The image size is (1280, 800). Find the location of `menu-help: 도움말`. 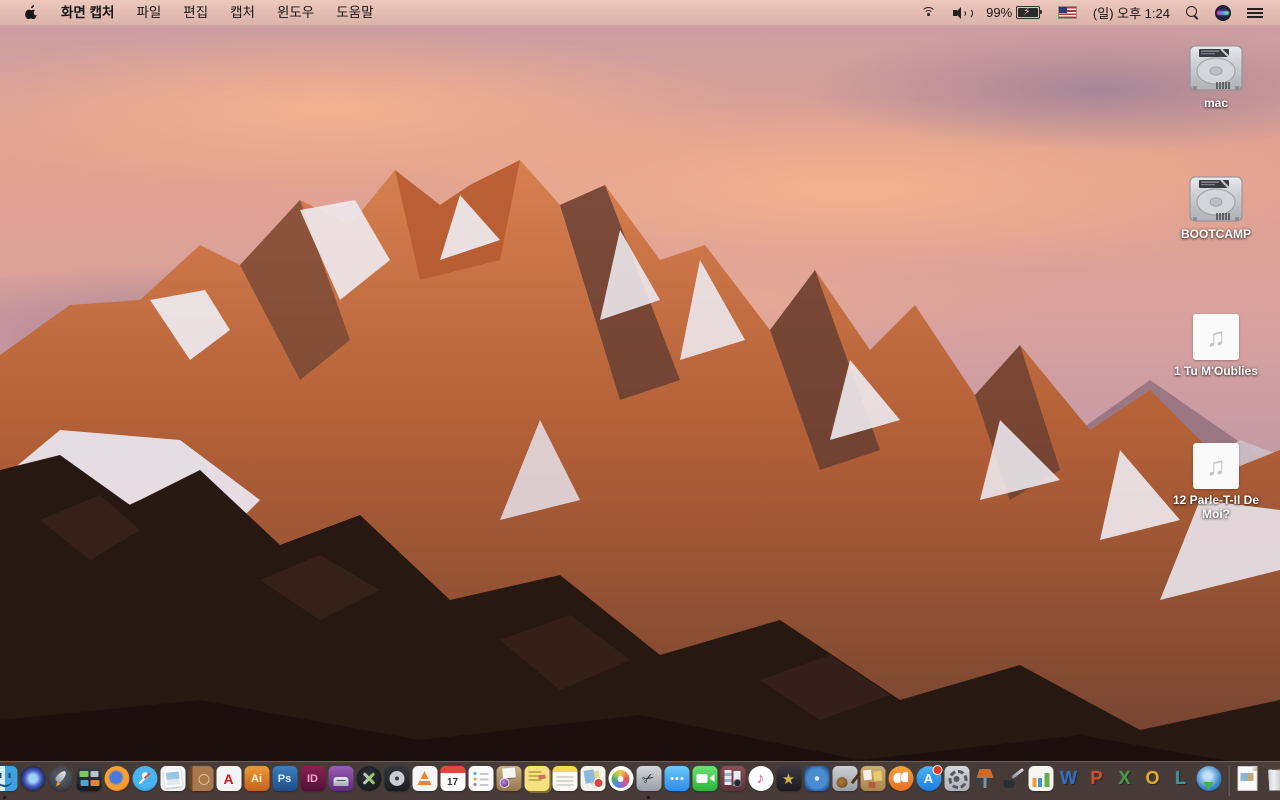

menu-help: 도움말 is located at coordinates (354, 12).